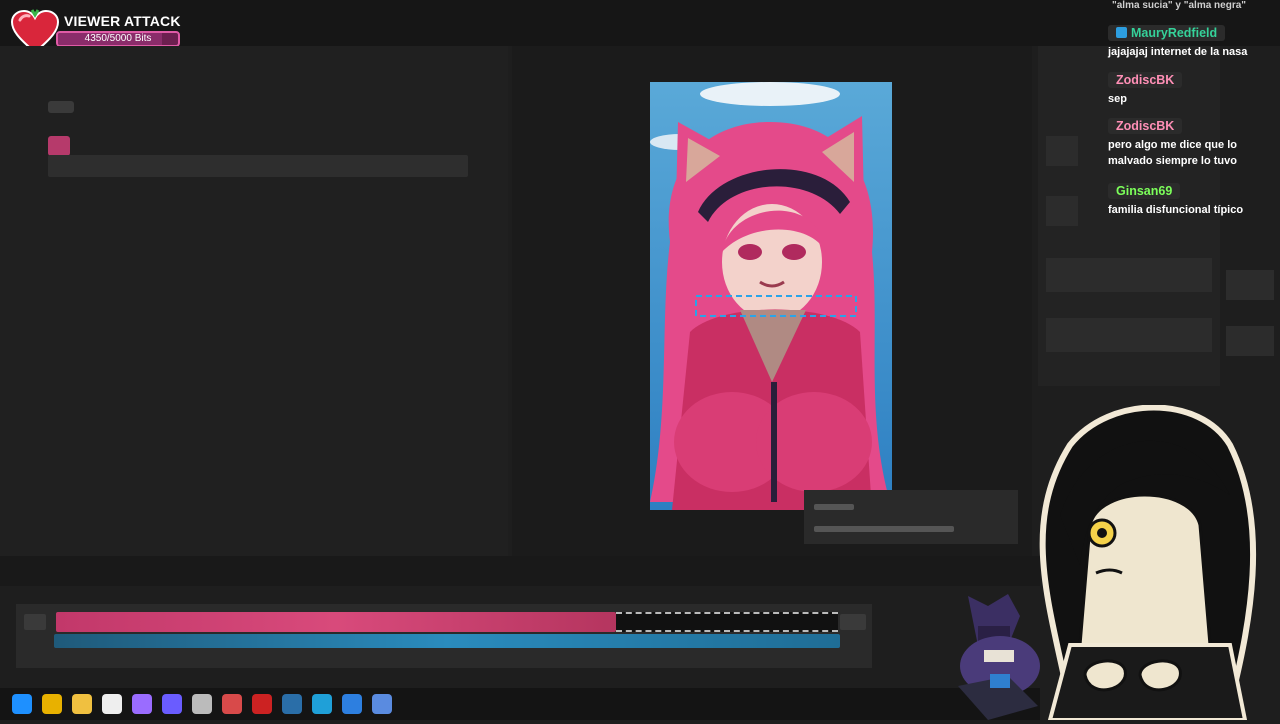  I want to click on bits-progress-text: 4350/5000 Bits, so click(118, 38).